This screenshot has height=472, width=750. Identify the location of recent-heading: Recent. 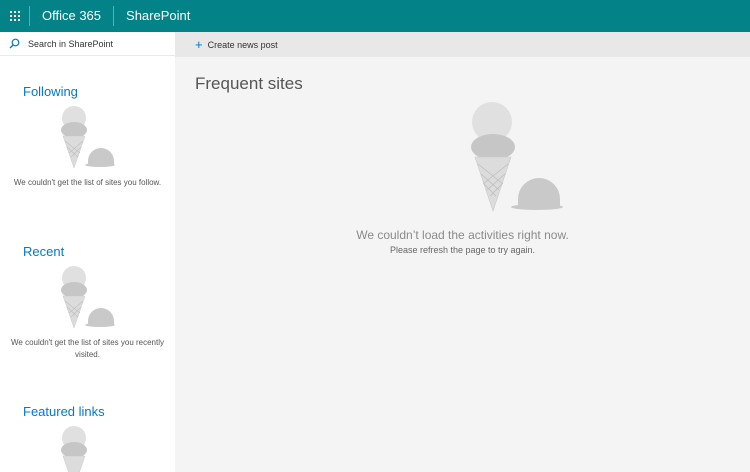
(99, 251).